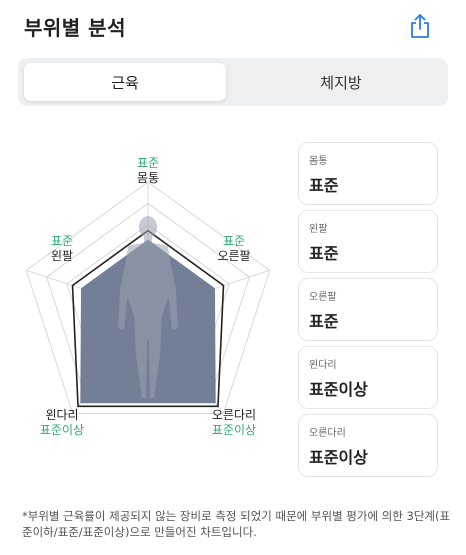 The image size is (466, 555). I want to click on card-label: 오른다리, so click(327, 433).